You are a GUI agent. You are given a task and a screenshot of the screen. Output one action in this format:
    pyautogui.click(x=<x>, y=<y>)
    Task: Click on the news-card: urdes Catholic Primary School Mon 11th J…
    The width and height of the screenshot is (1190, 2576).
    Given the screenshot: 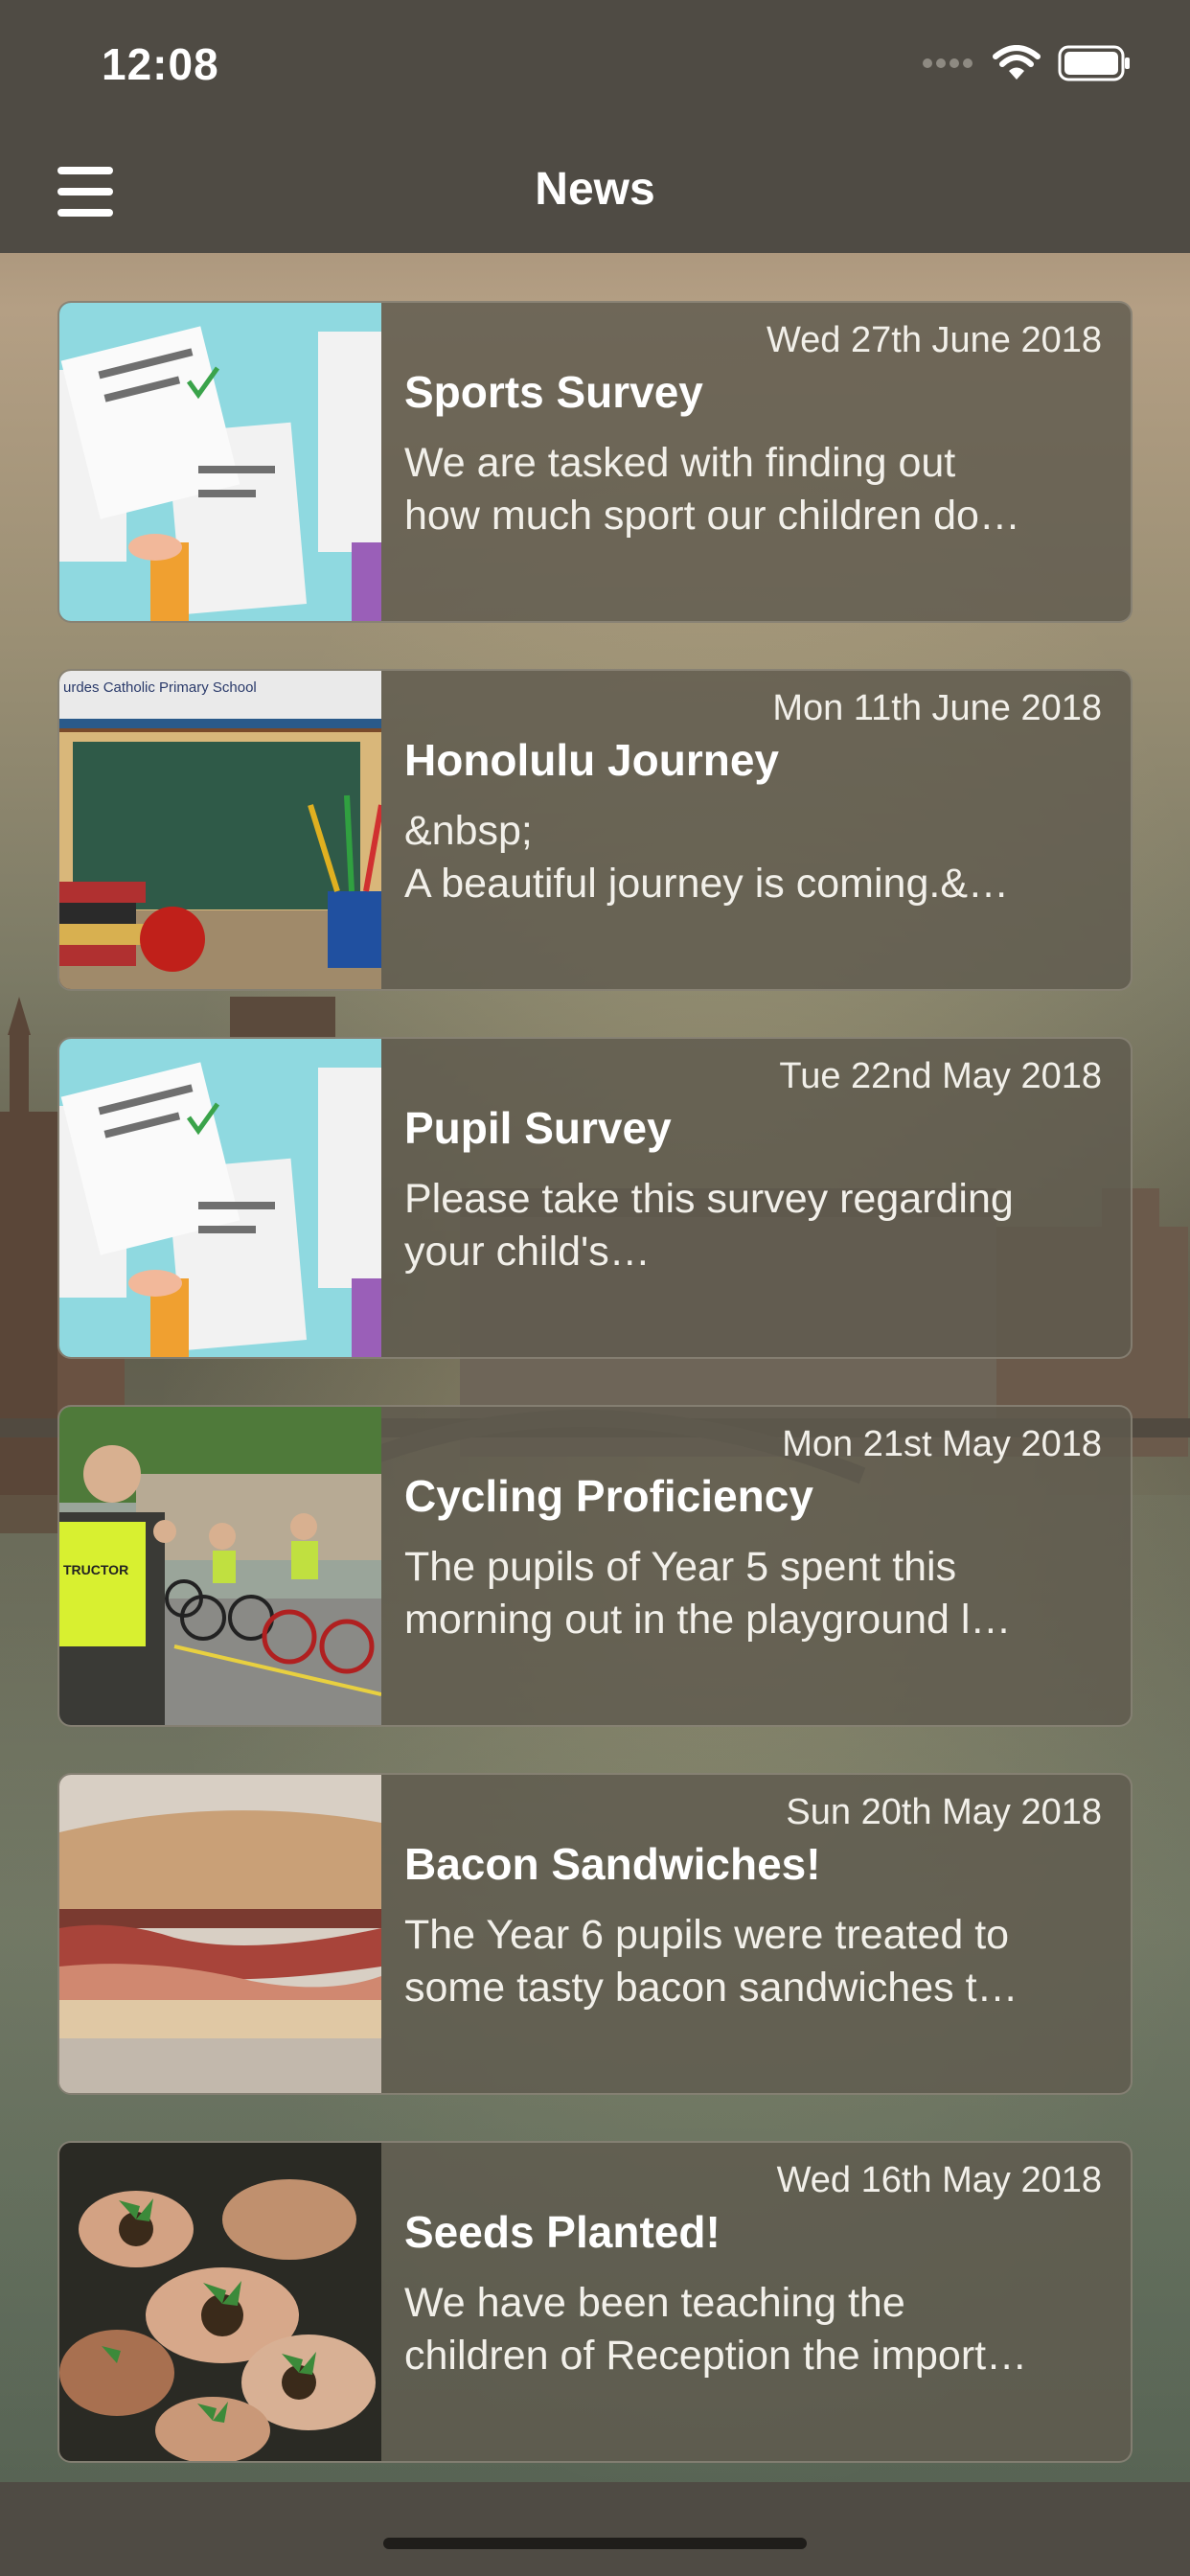 What is the action you would take?
    pyautogui.click(x=595, y=830)
    